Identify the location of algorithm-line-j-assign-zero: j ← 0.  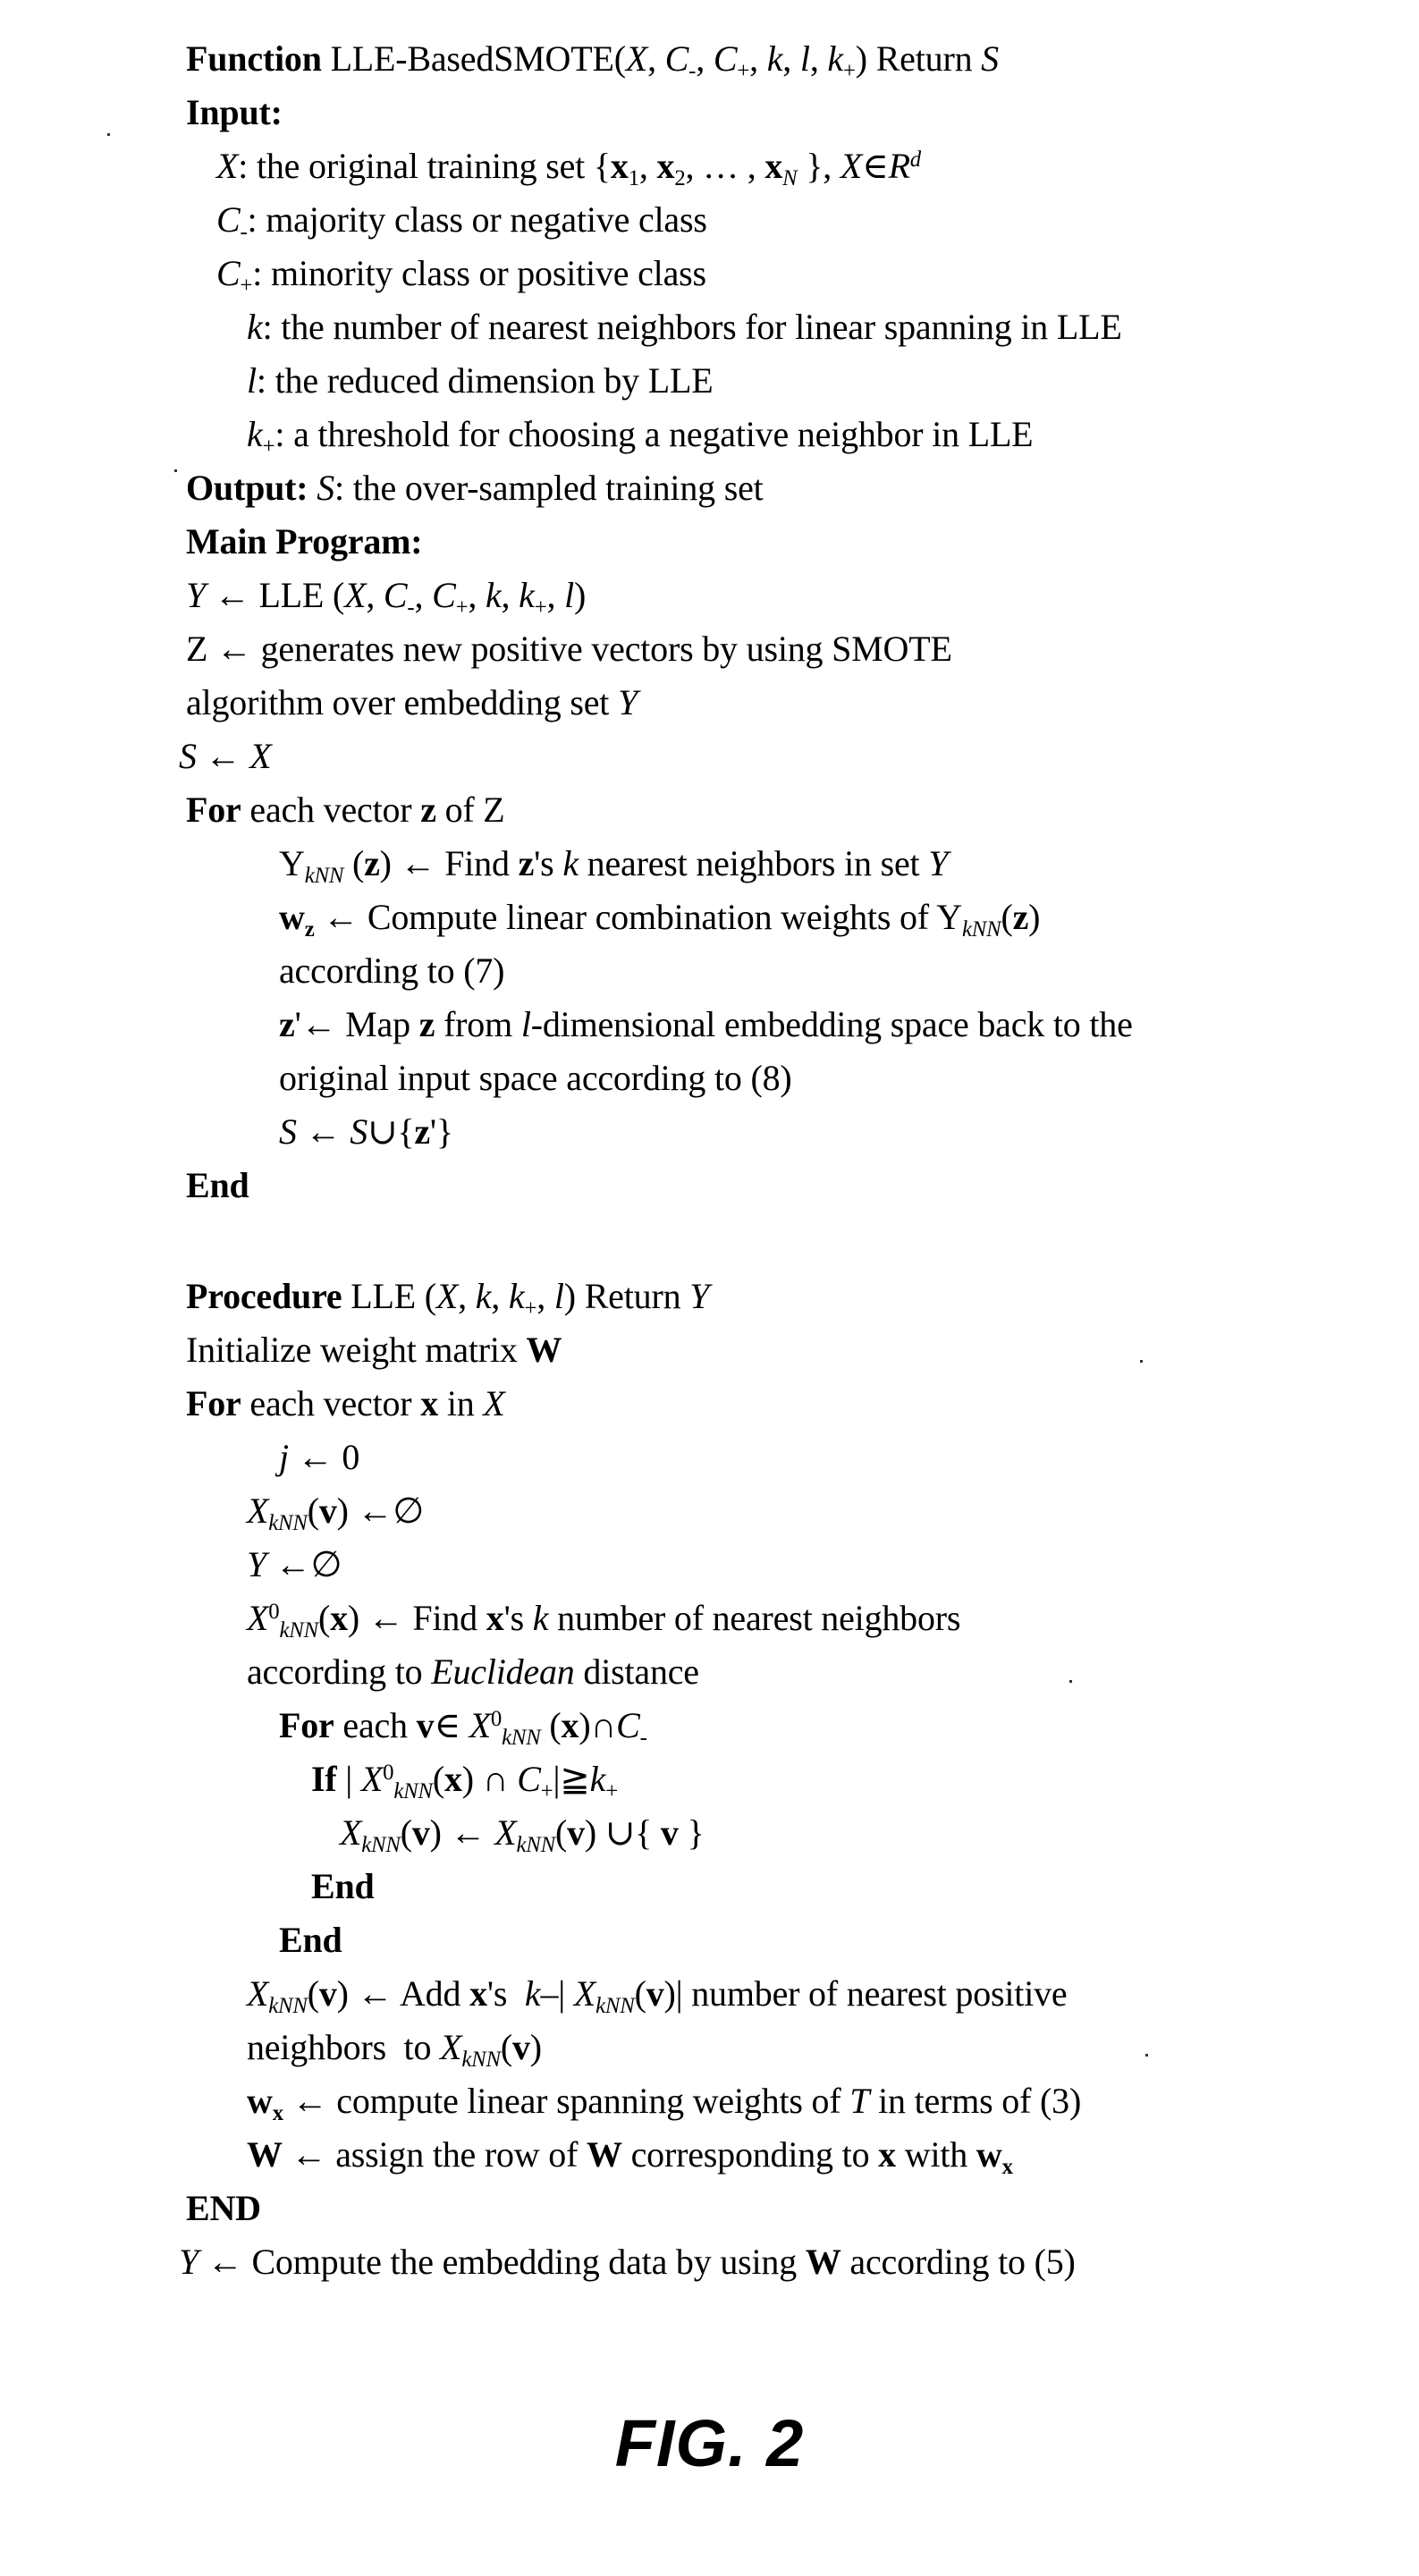
(319, 1457).